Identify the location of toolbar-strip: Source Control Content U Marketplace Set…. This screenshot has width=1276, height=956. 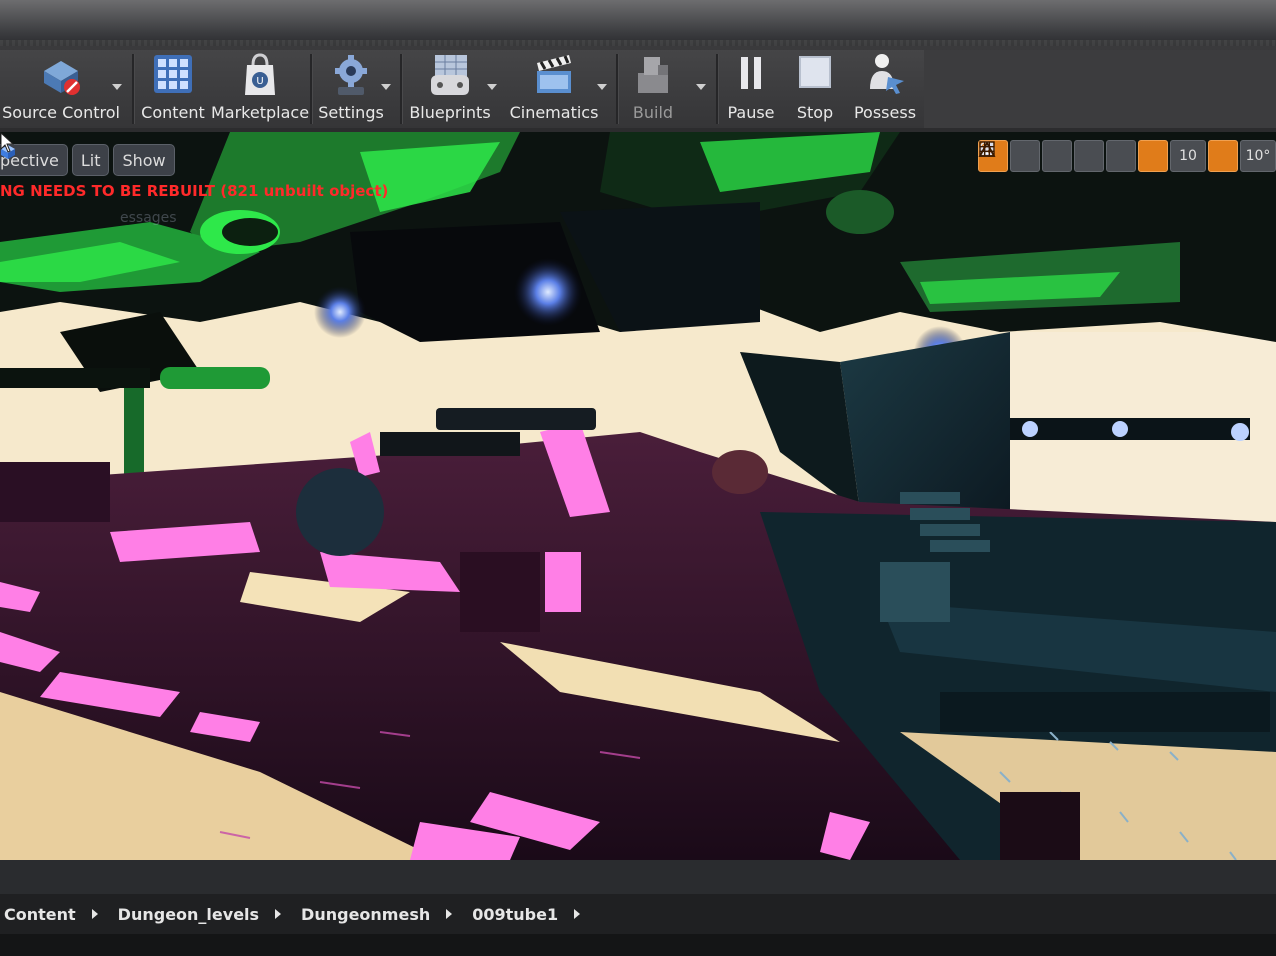
(462, 89).